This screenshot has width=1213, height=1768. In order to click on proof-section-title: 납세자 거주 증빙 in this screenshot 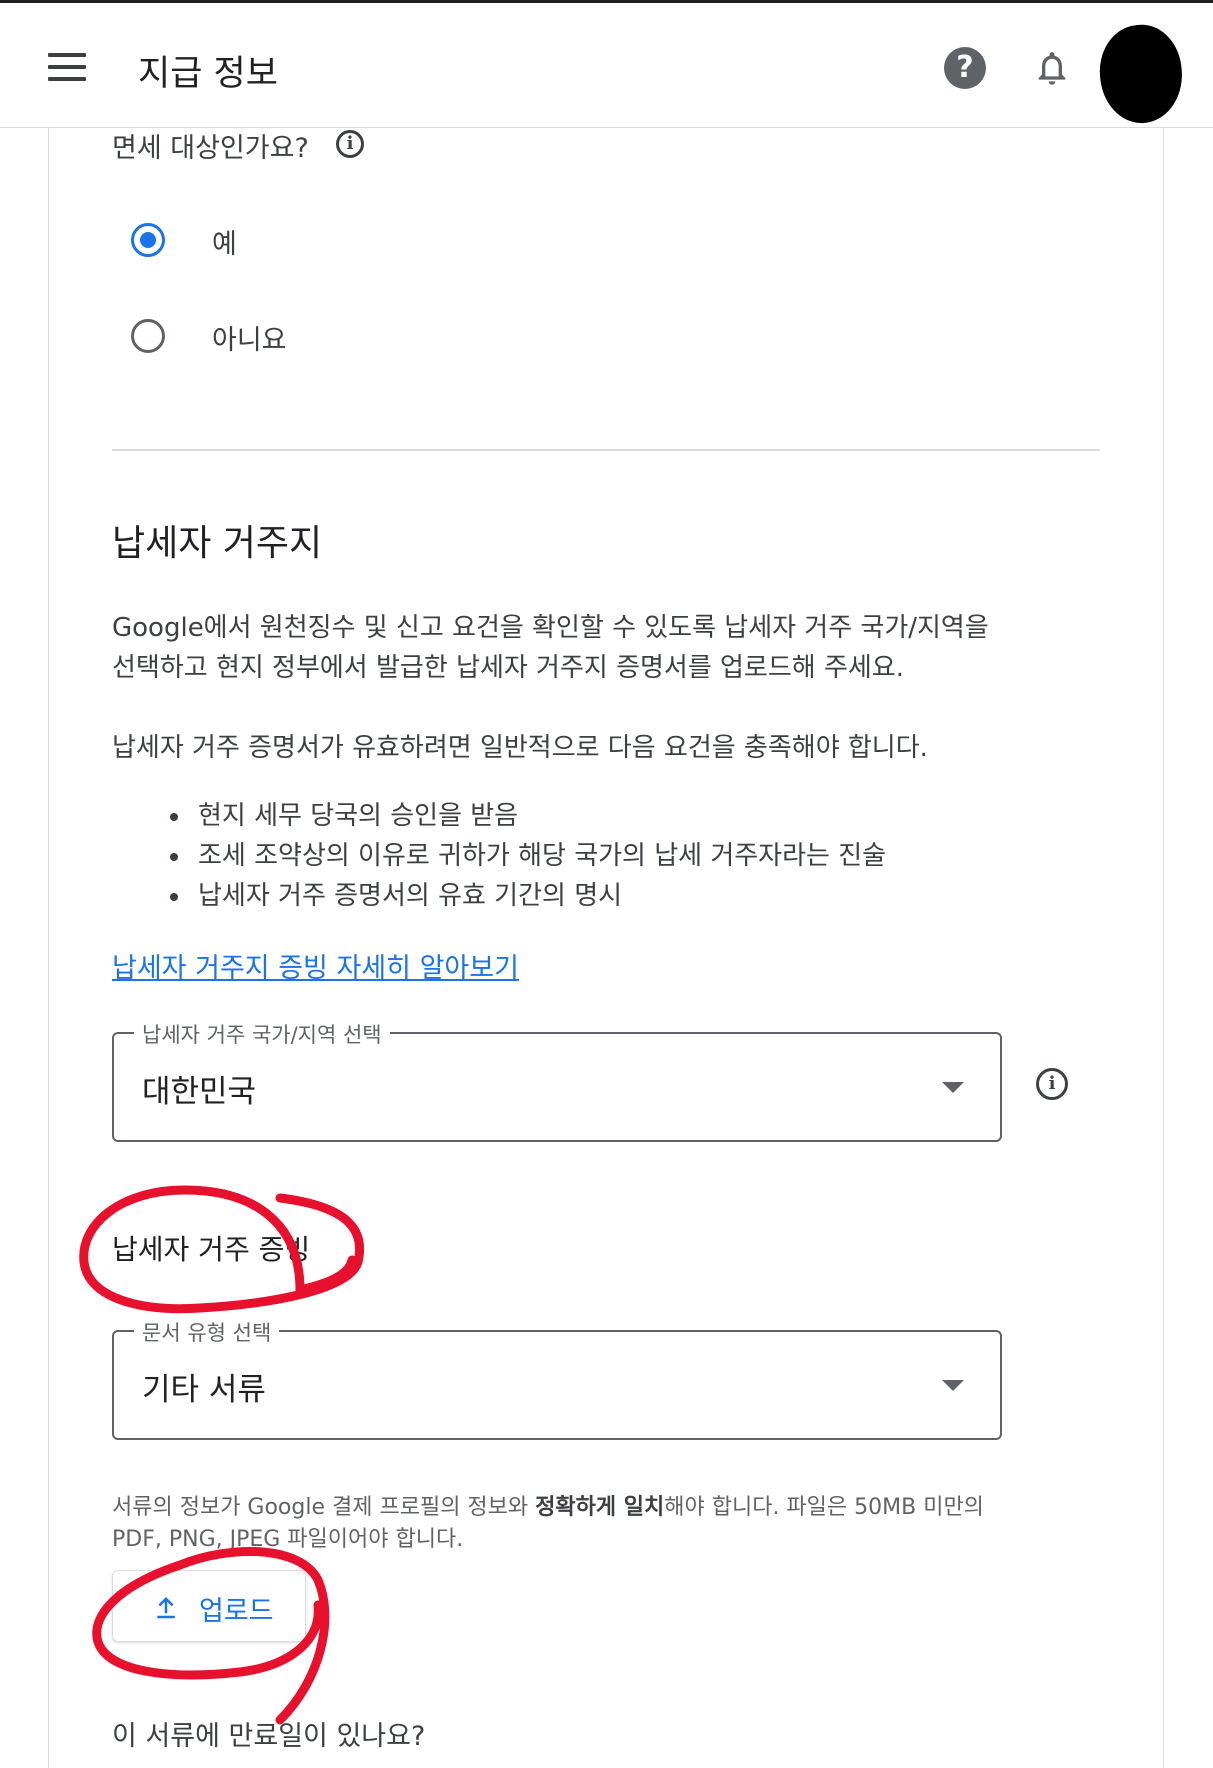, I will do `click(211, 1249)`.